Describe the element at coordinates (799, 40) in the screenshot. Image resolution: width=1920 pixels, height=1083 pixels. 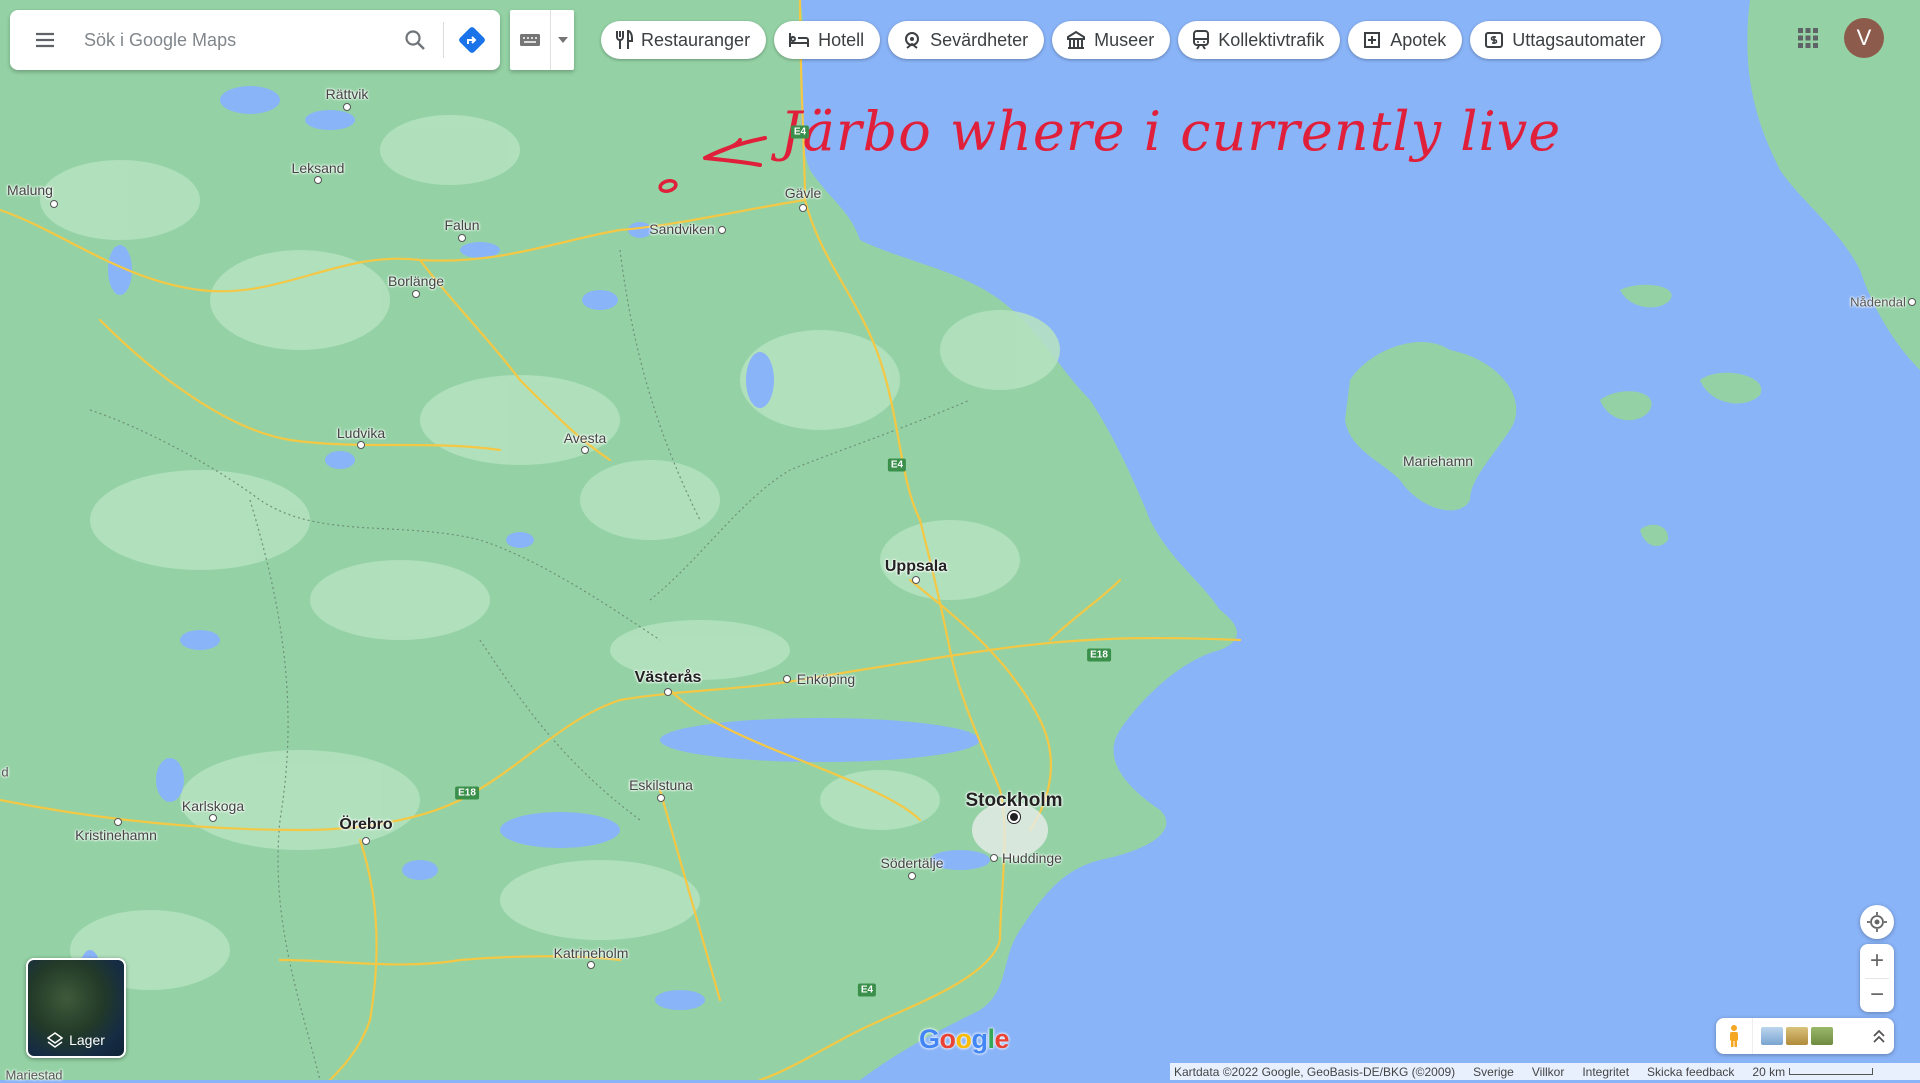
I see `hotel-icon` at that location.